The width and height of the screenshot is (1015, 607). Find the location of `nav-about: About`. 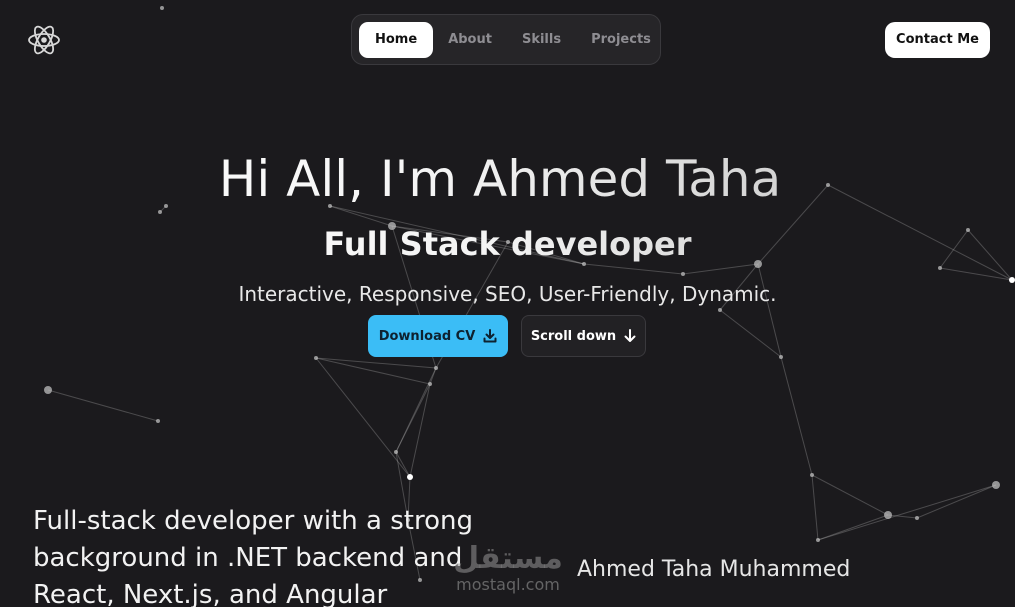

nav-about: About is located at coordinates (470, 40).